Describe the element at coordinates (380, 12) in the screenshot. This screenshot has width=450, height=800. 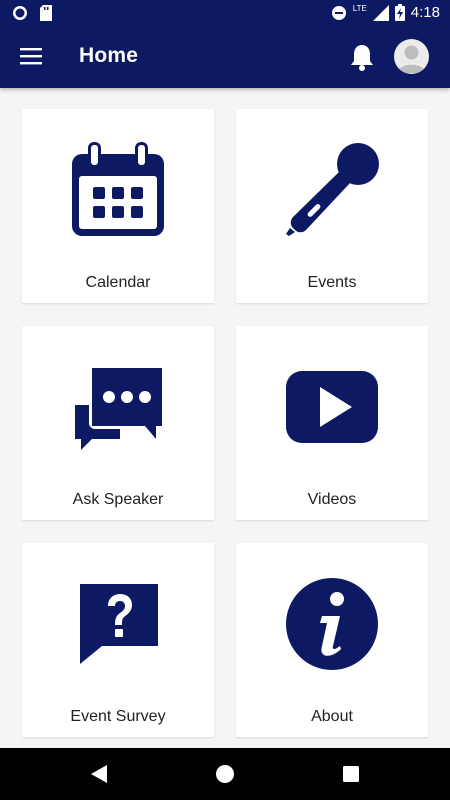
I see `signal-icon` at that location.